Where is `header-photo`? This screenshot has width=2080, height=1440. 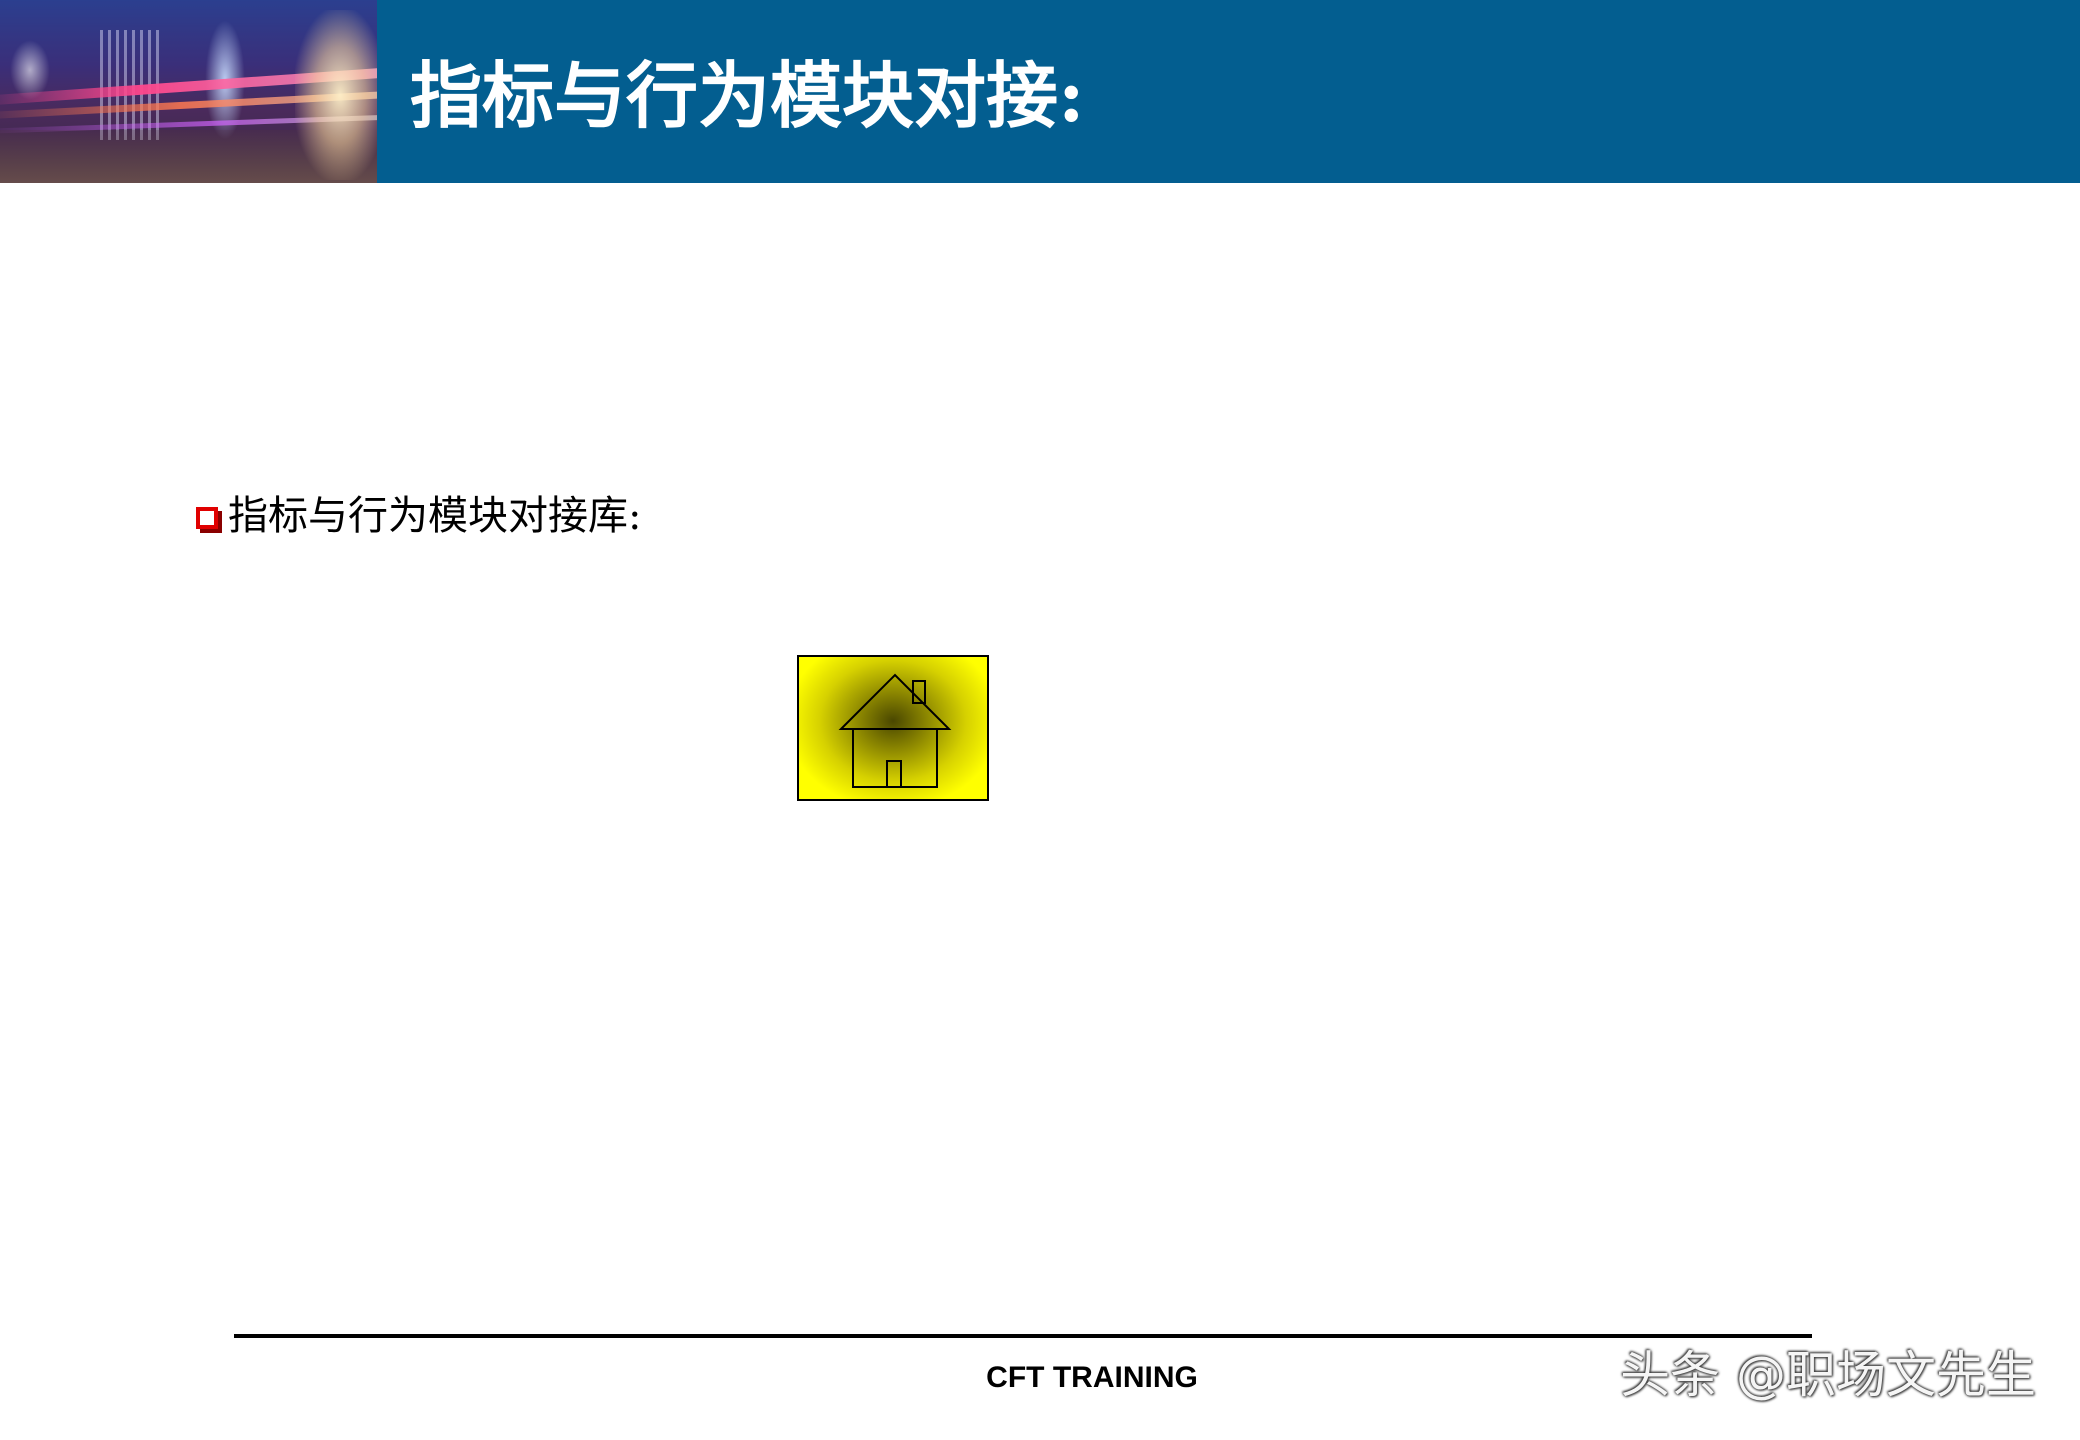 header-photo is located at coordinates (188, 91).